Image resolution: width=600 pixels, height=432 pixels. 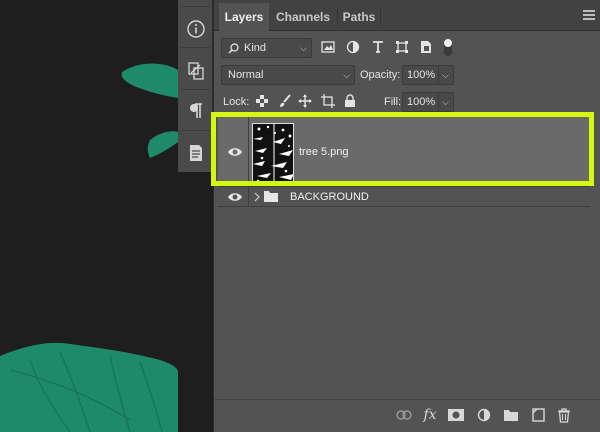 I want to click on lock-artboard-icon, so click(x=328, y=101).